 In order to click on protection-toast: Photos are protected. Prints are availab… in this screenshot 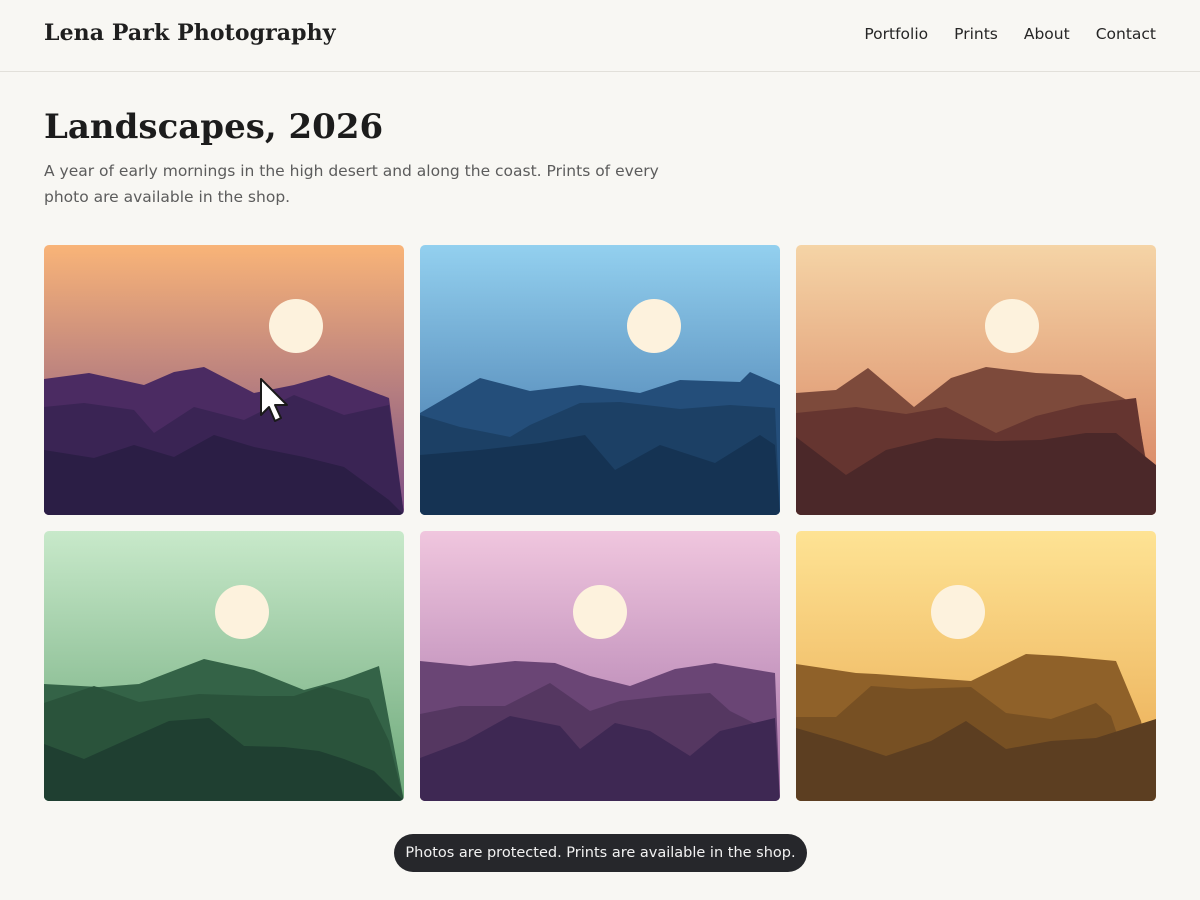, I will do `click(600, 853)`.